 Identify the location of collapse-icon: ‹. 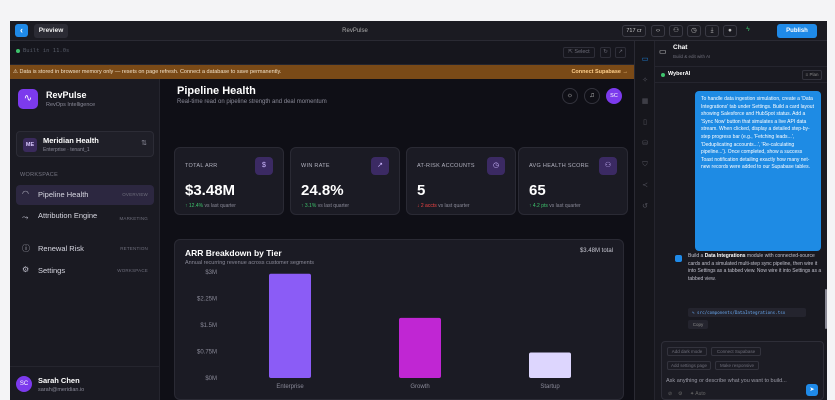
(21, 30).